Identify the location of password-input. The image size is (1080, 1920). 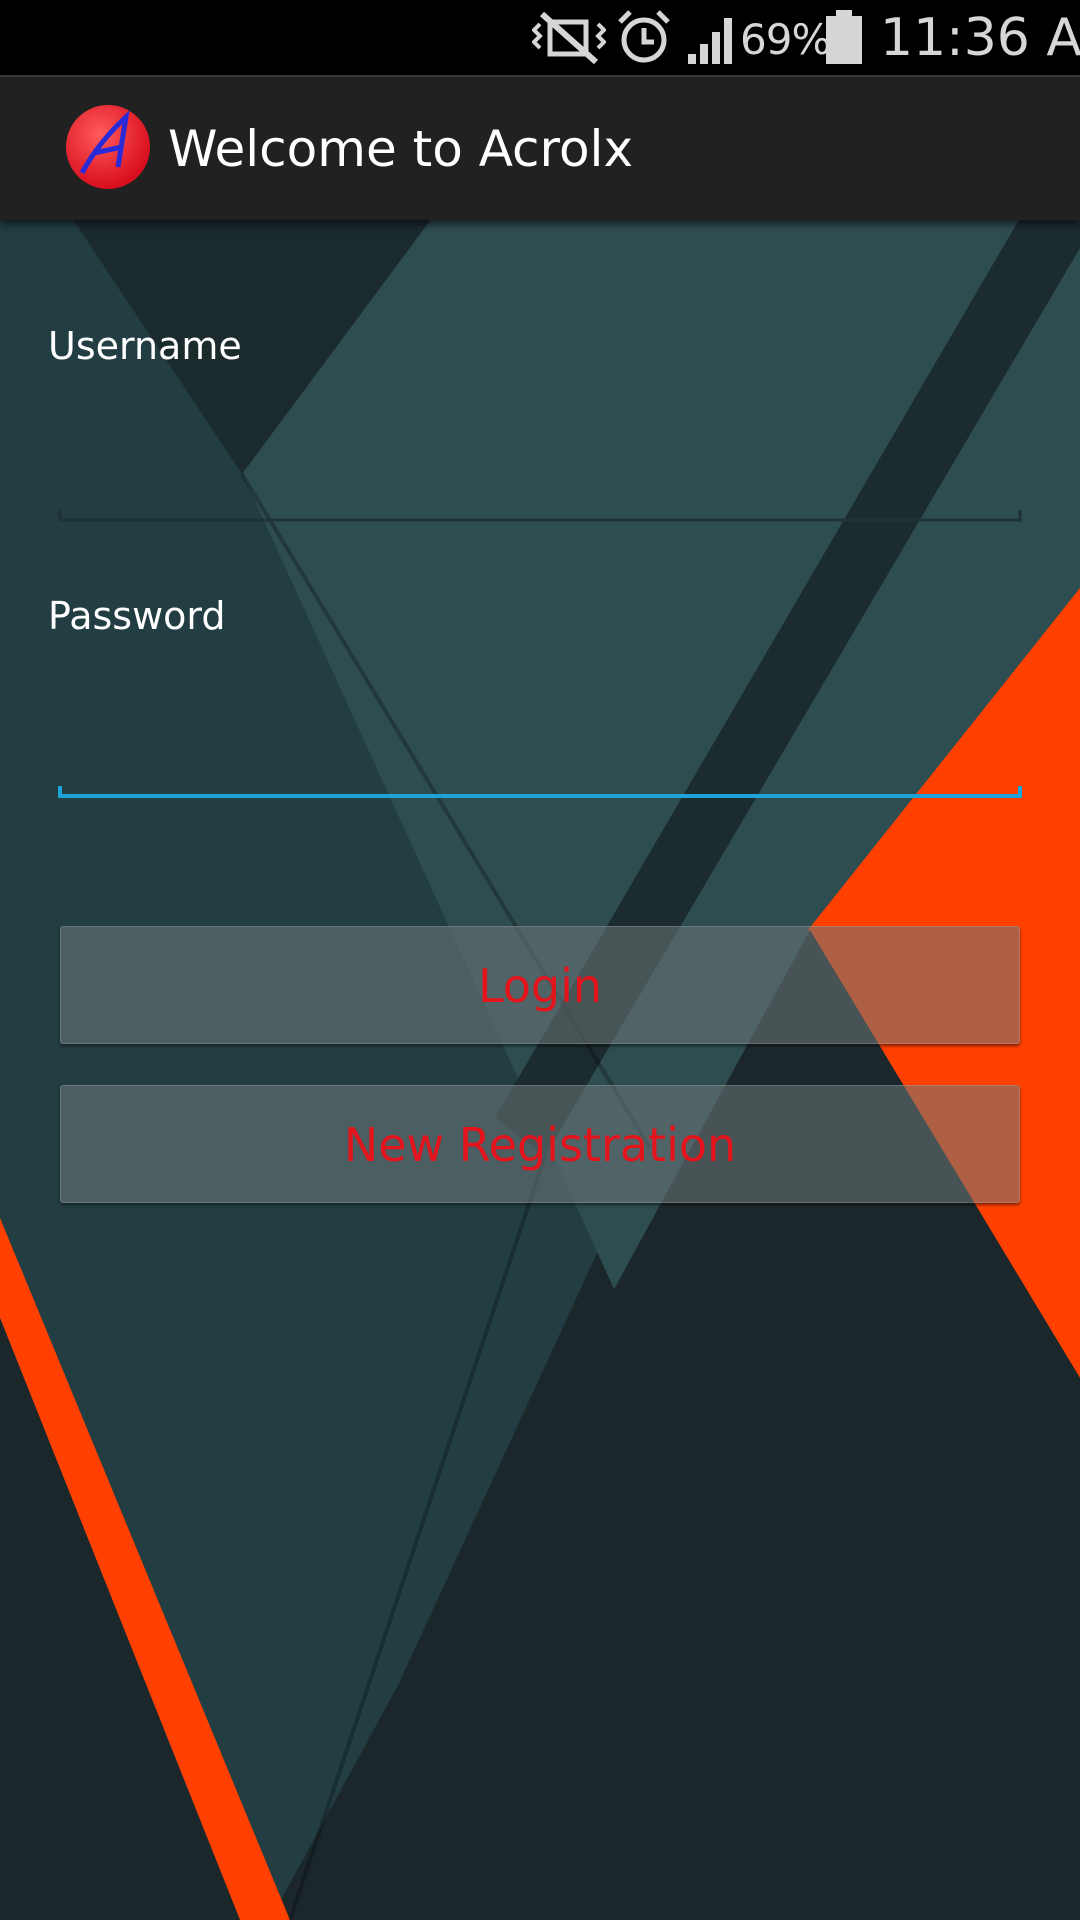
(542, 734).